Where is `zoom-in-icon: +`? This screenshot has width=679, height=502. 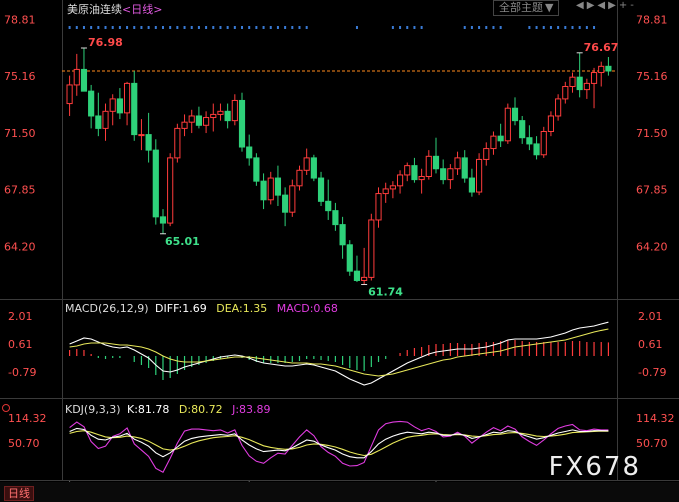 zoom-in-icon: + is located at coordinates (624, 5).